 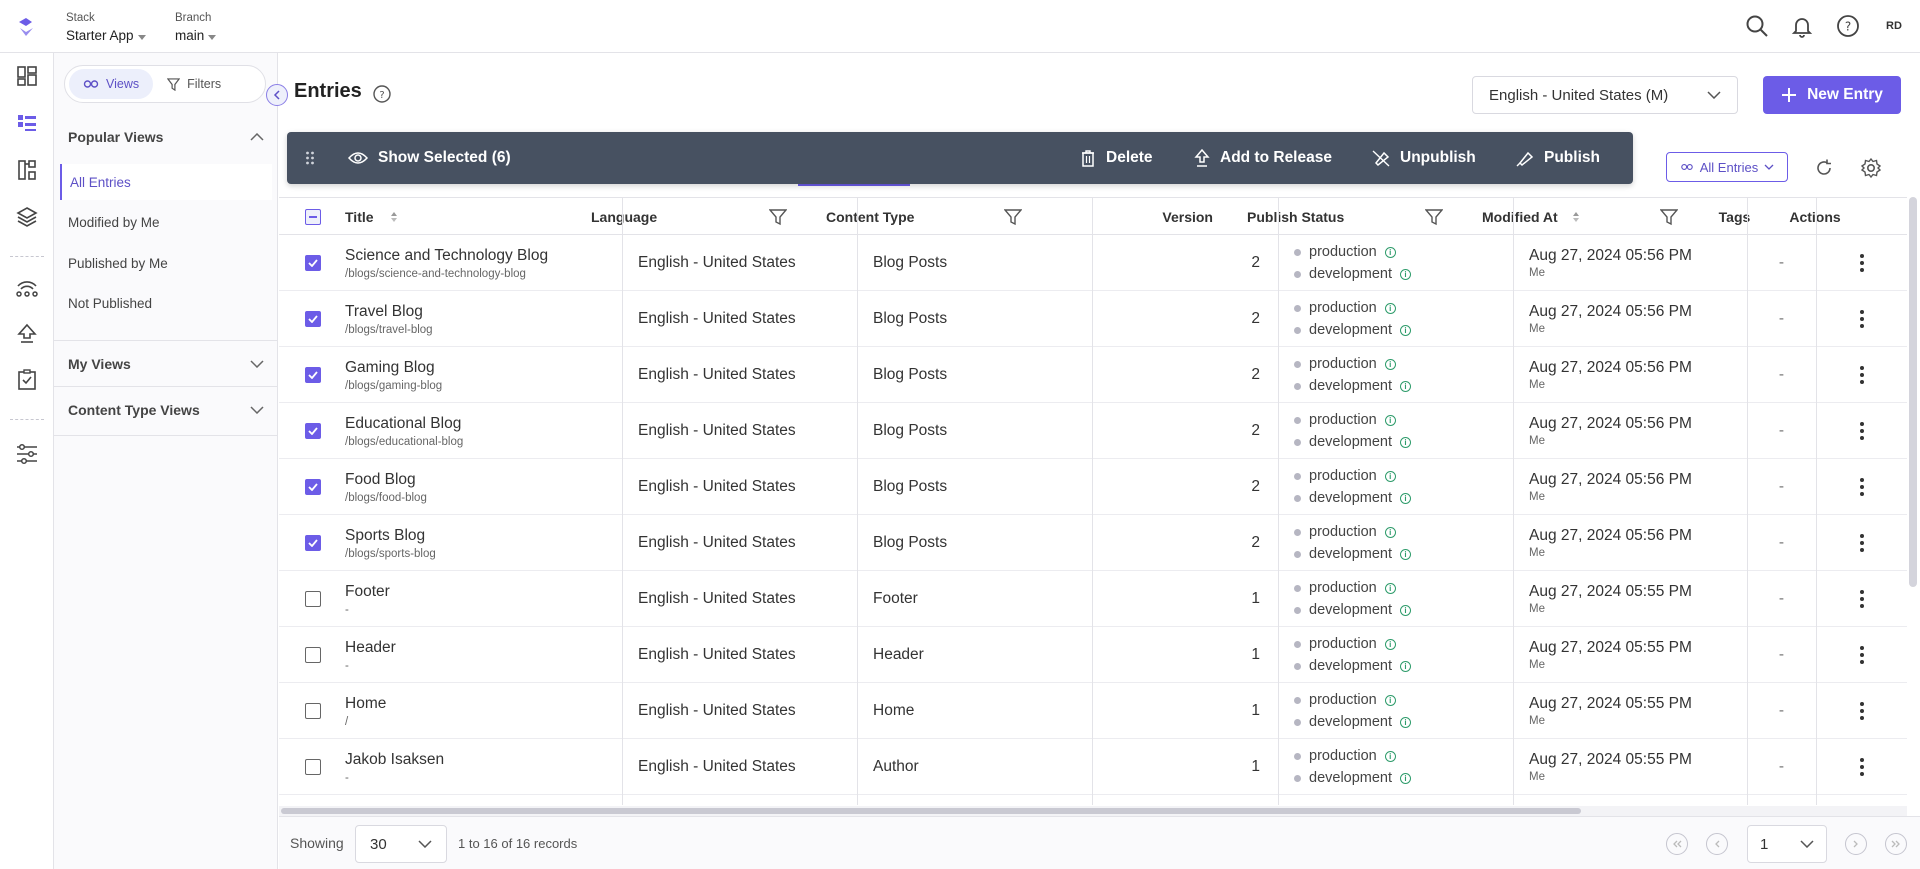 I want to click on tasks-icon, so click(x=27, y=380).